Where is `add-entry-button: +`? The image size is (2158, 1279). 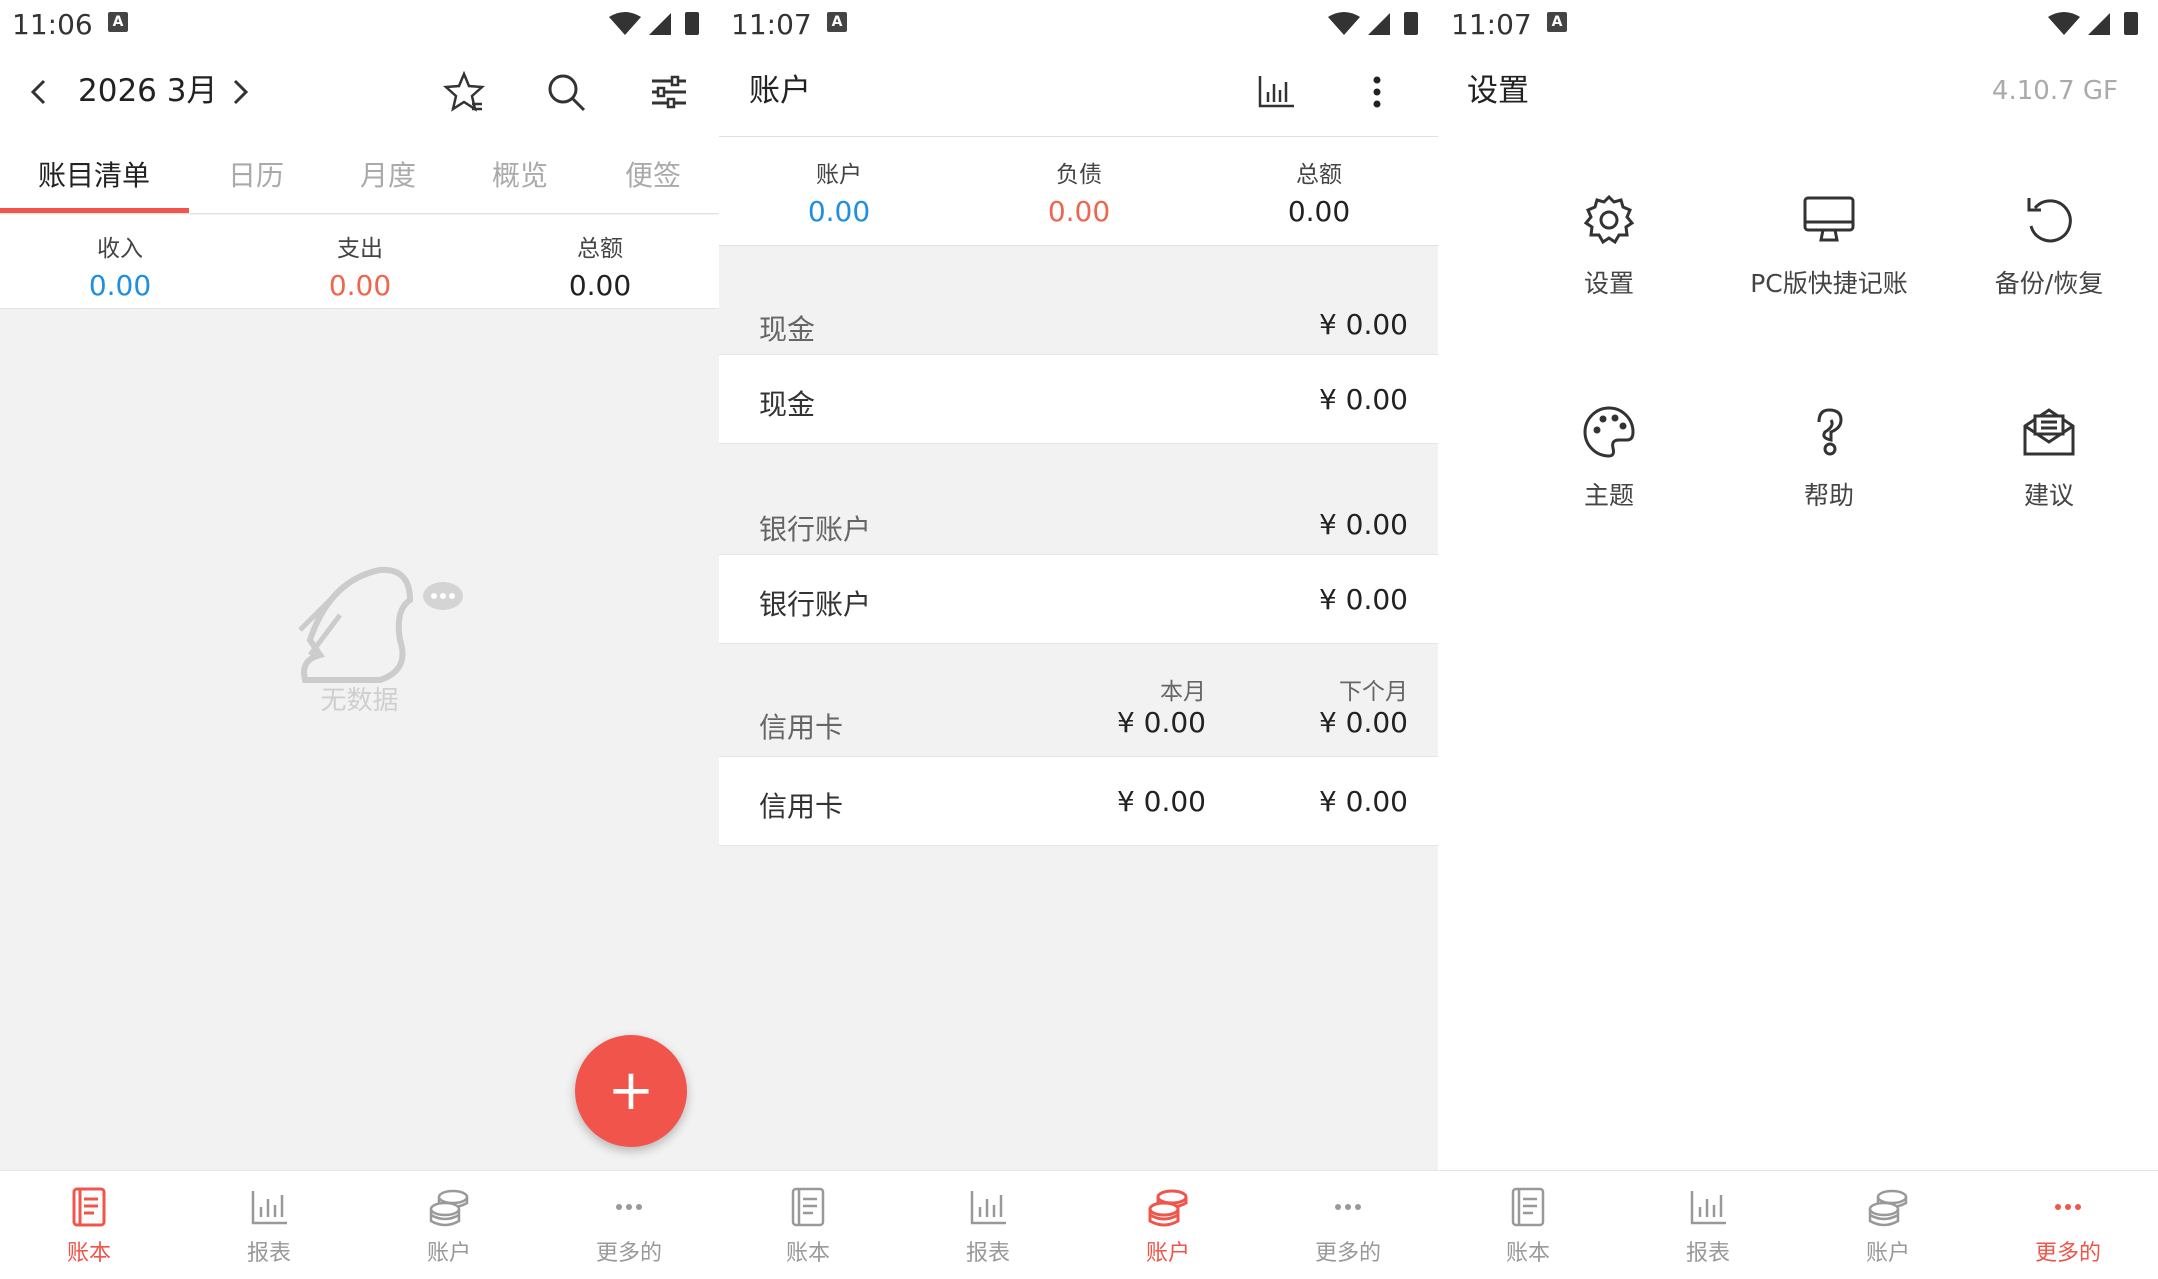
add-entry-button: + is located at coordinates (631, 1091).